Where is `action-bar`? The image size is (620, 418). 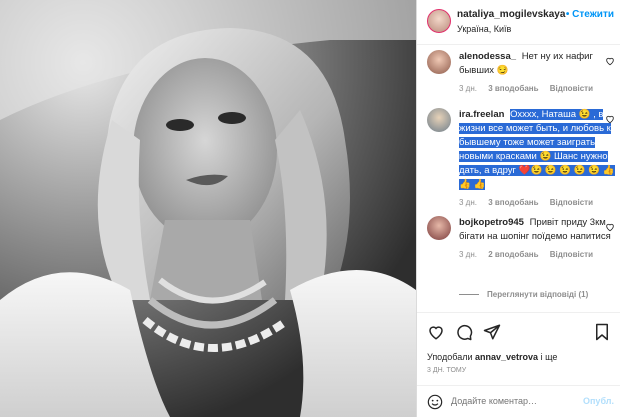
action-bar is located at coordinates (518, 330).